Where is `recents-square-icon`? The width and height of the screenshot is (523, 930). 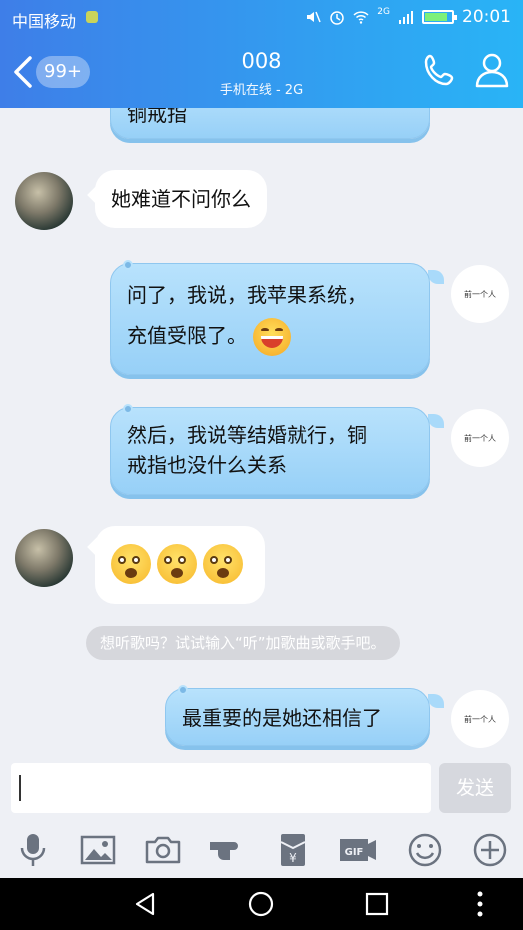 recents-square-icon is located at coordinates (377, 904).